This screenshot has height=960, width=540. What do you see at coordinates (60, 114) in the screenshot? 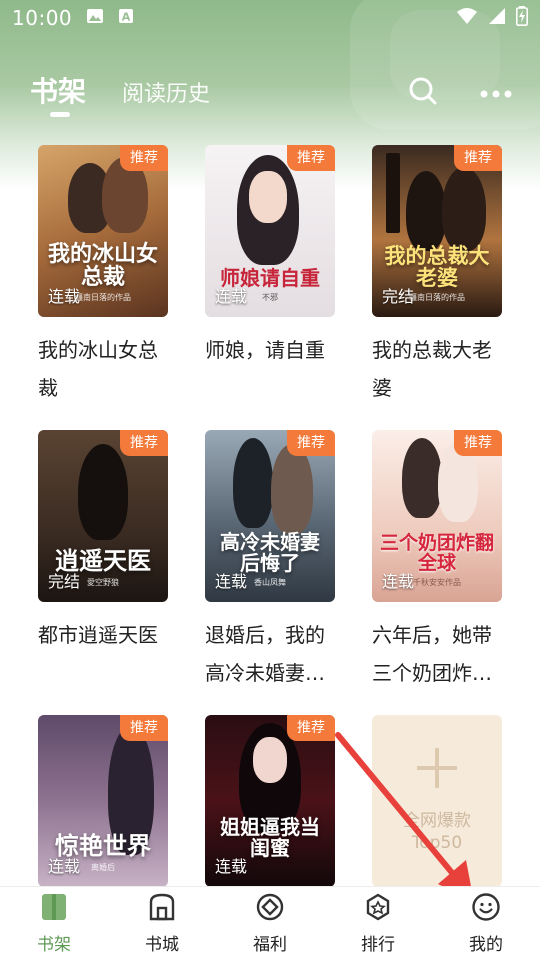
I see `tab-active-indicator` at bounding box center [60, 114].